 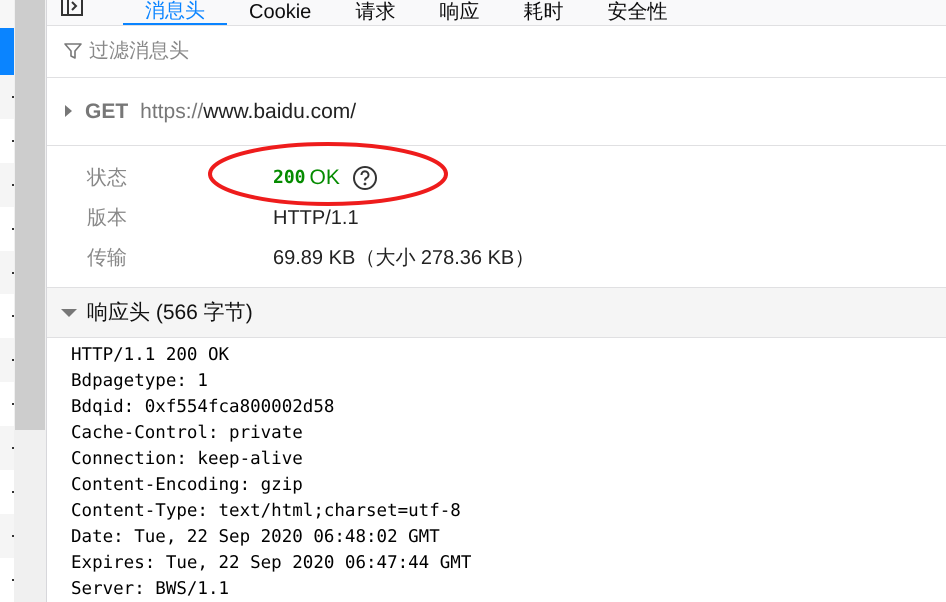 What do you see at coordinates (107, 218) in the screenshot?
I see `summary-label: 版本` at bounding box center [107, 218].